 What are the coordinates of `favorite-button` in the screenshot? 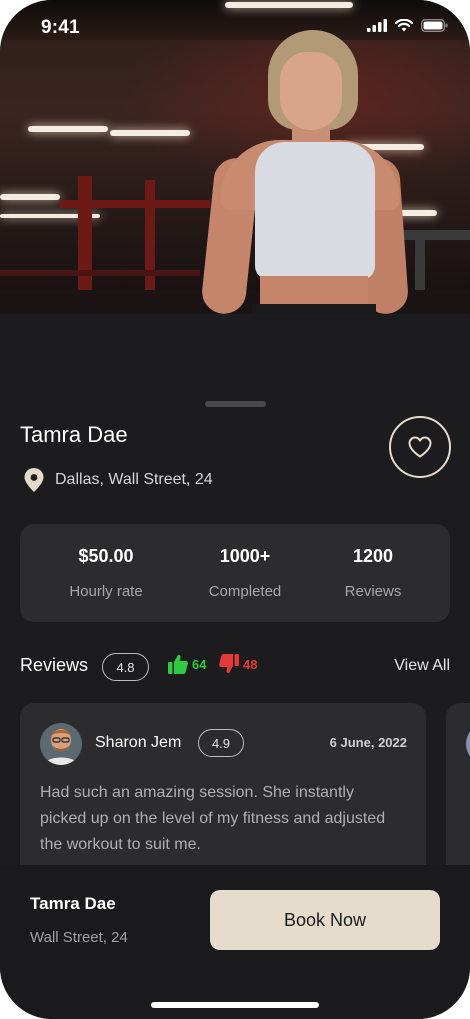 It's located at (420, 447).